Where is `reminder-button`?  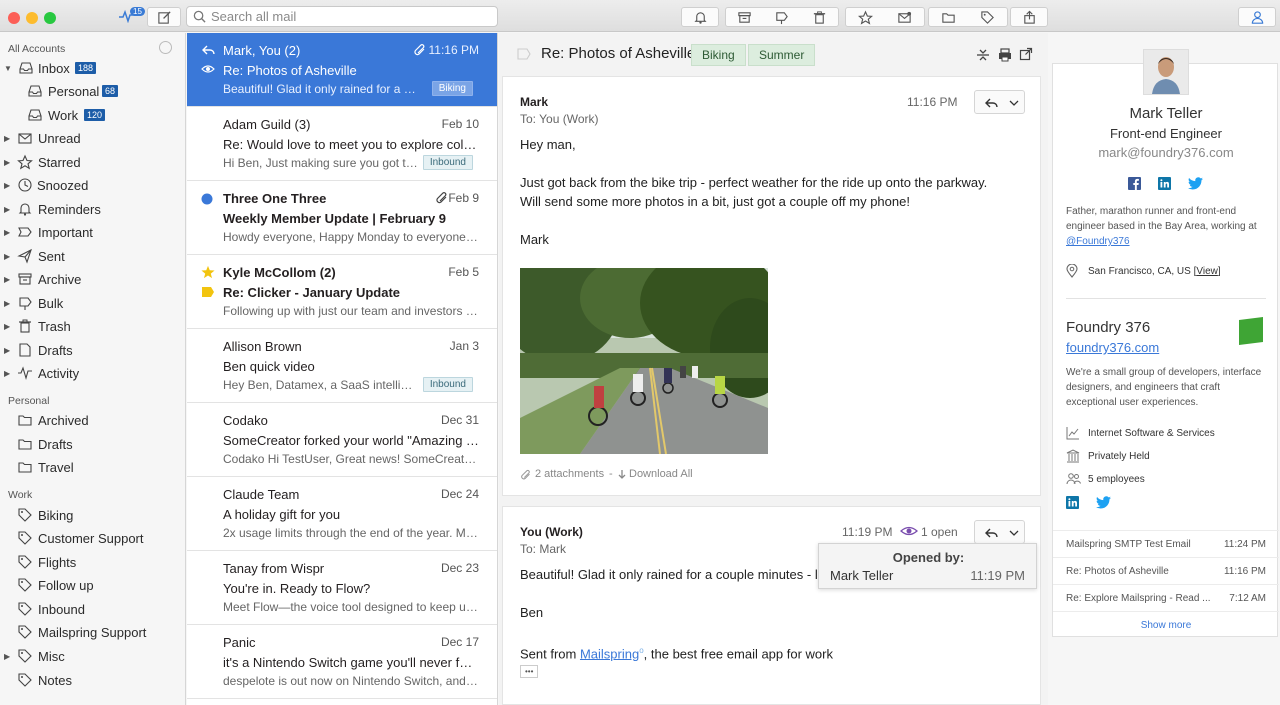 reminder-button is located at coordinates (700, 17).